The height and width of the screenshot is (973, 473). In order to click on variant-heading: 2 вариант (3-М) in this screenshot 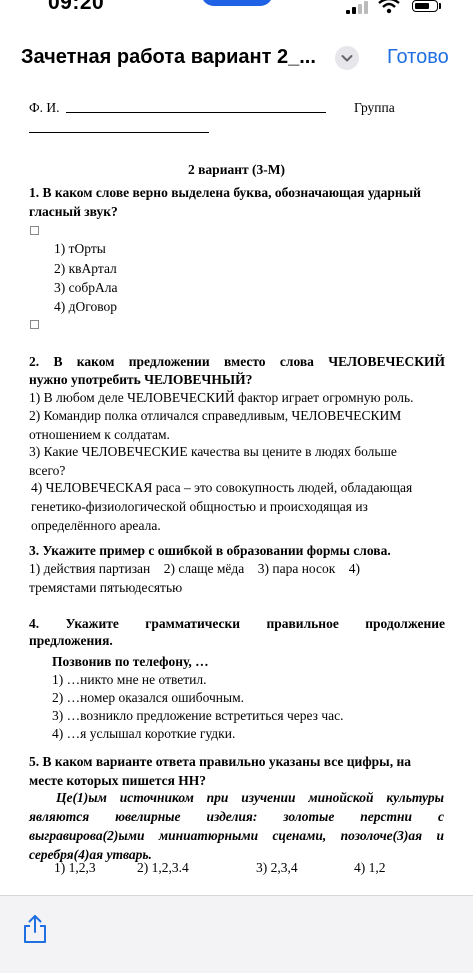, I will do `click(236, 169)`.